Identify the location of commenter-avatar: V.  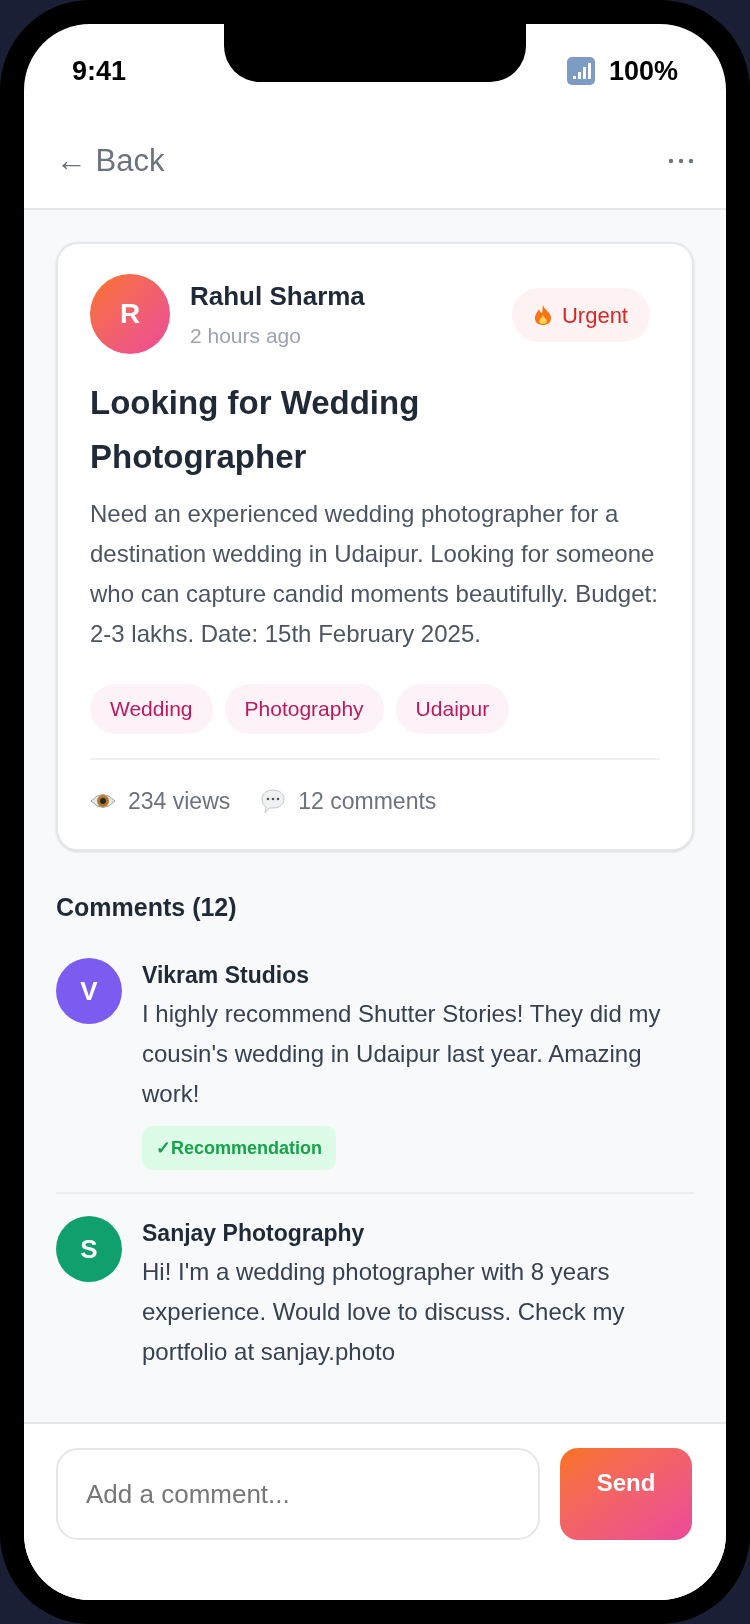
(89, 991).